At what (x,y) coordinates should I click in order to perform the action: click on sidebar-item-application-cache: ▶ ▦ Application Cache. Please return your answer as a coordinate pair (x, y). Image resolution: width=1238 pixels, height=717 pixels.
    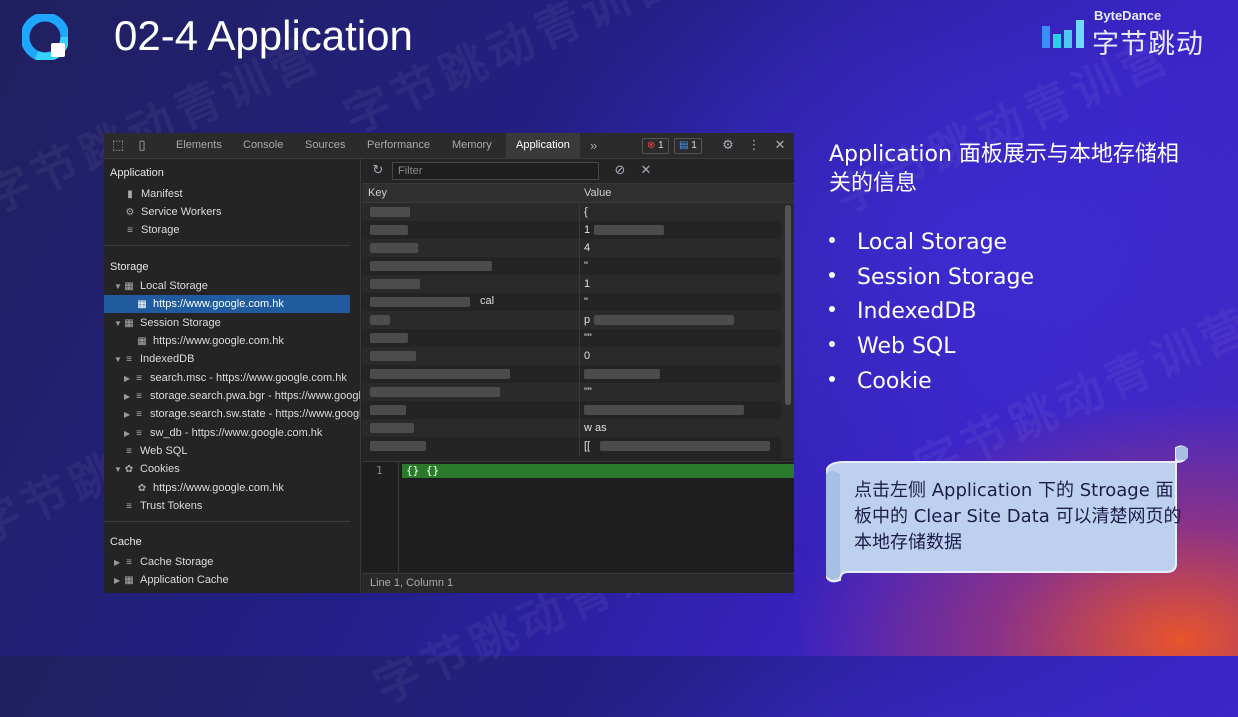
    Looking at the image, I should click on (171, 580).